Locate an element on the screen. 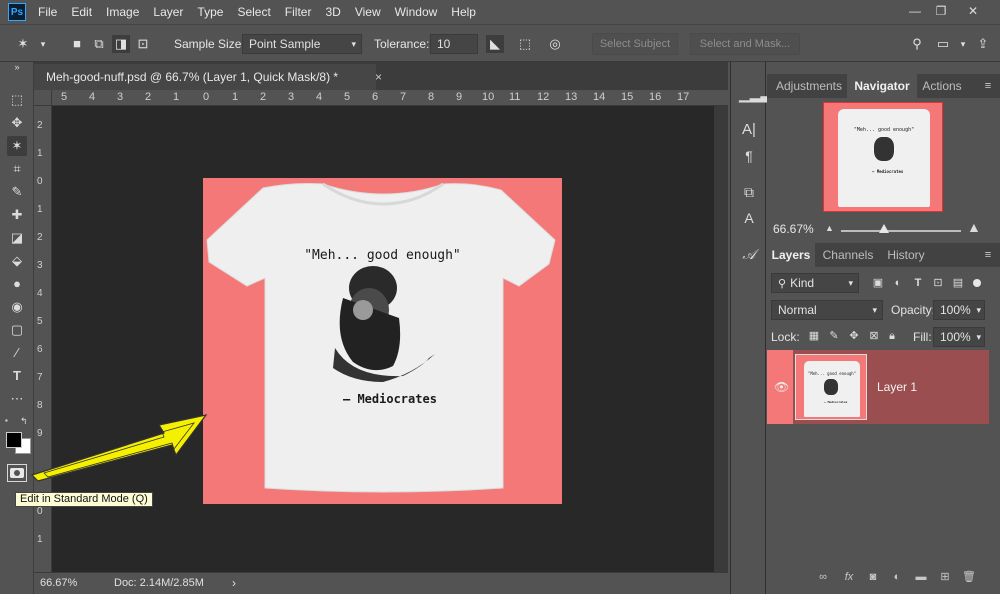 This screenshot has width=1000, height=594. menu-3d: 3D is located at coordinates (332, 12).